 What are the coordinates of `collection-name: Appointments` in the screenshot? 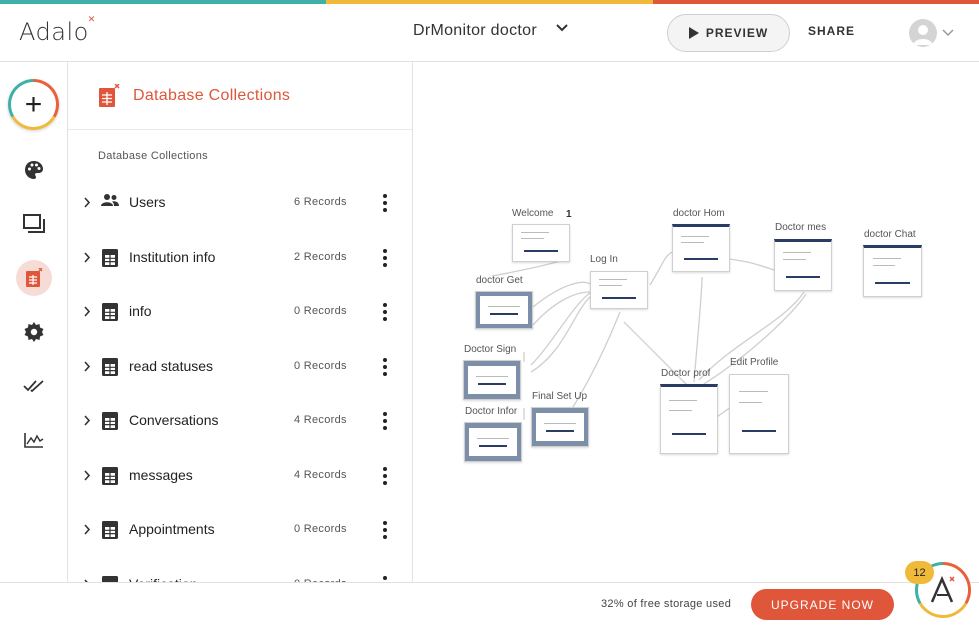 It's located at (172, 529).